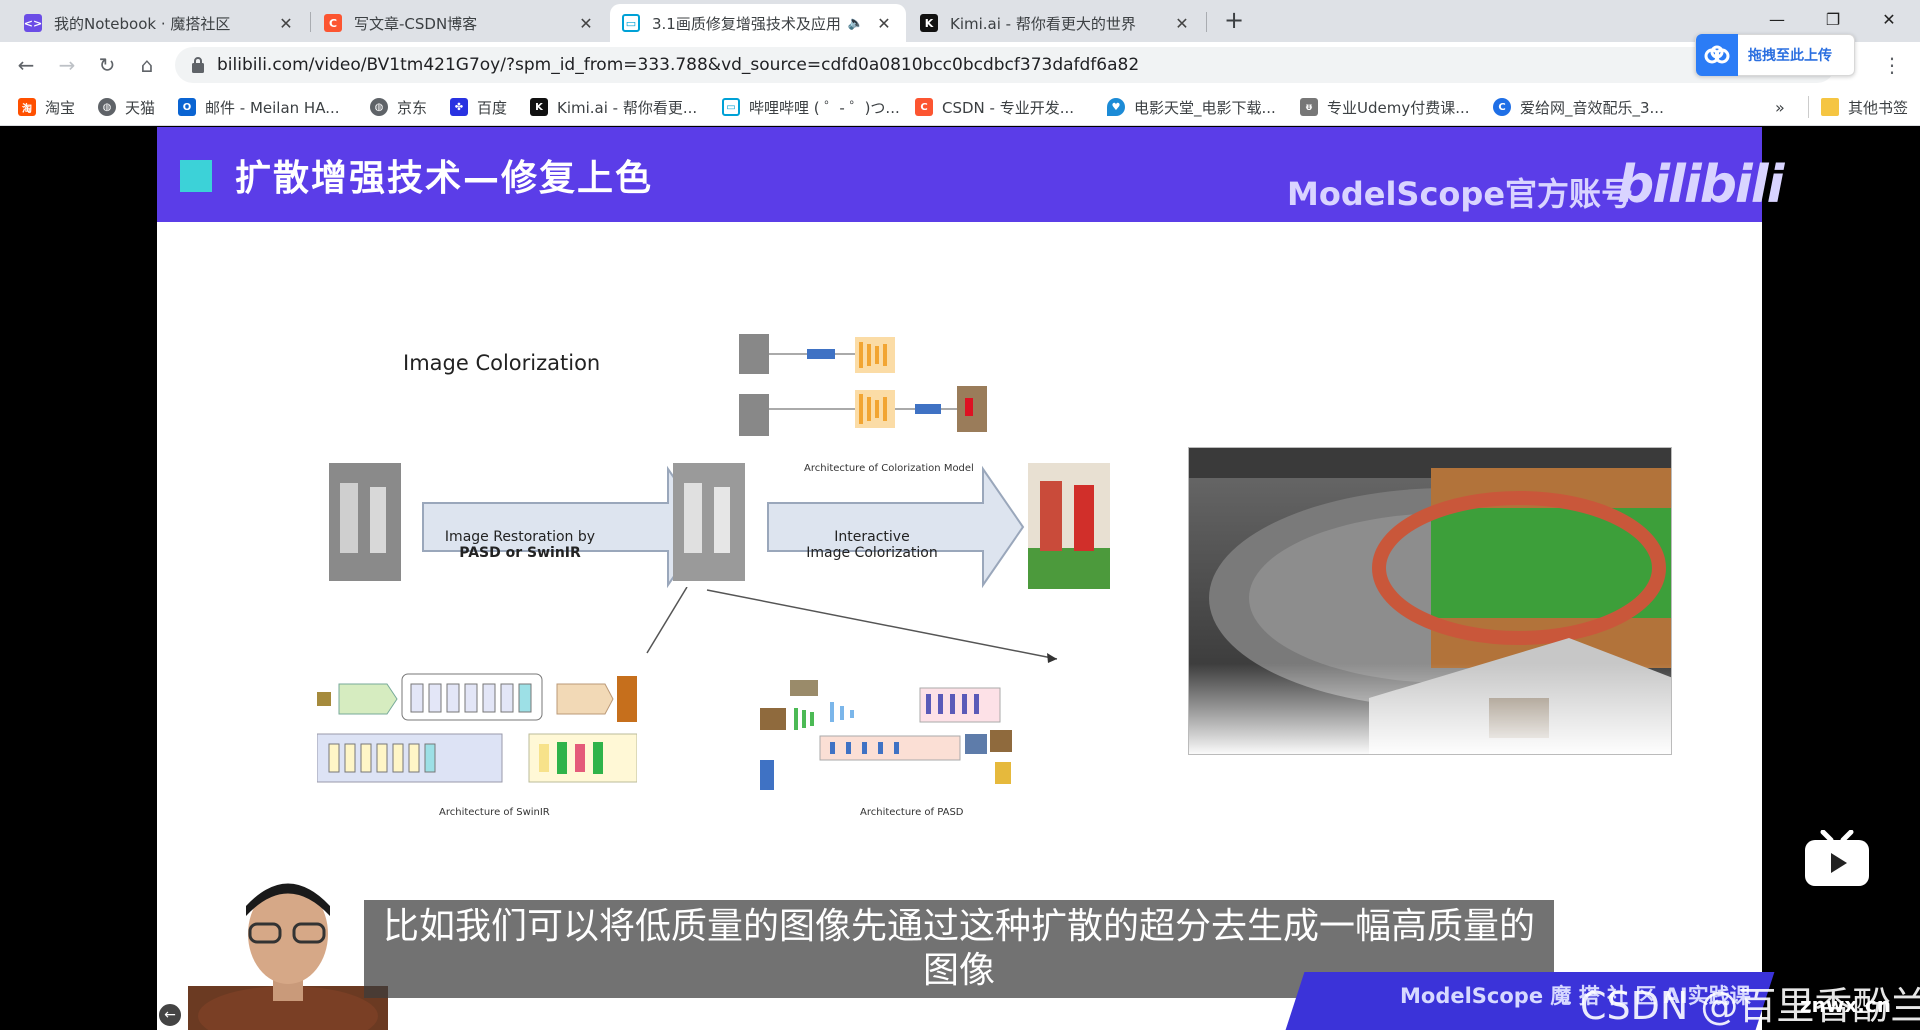 The width and height of the screenshot is (1920, 1030). I want to click on udemy-icon: ᵿ, so click(1309, 107).